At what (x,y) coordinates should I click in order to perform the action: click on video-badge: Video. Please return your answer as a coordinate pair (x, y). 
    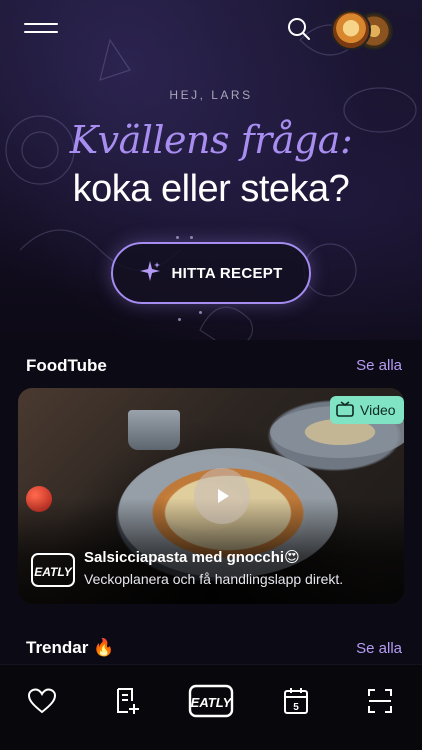
    Looking at the image, I should click on (367, 410).